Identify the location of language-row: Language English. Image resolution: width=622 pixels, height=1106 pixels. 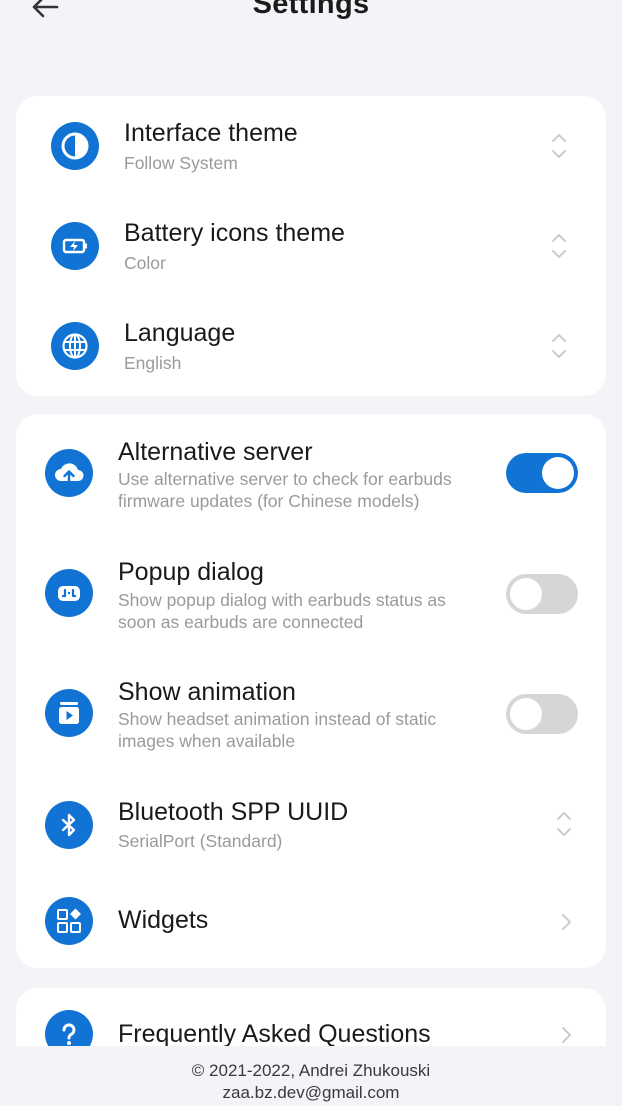
(311, 346).